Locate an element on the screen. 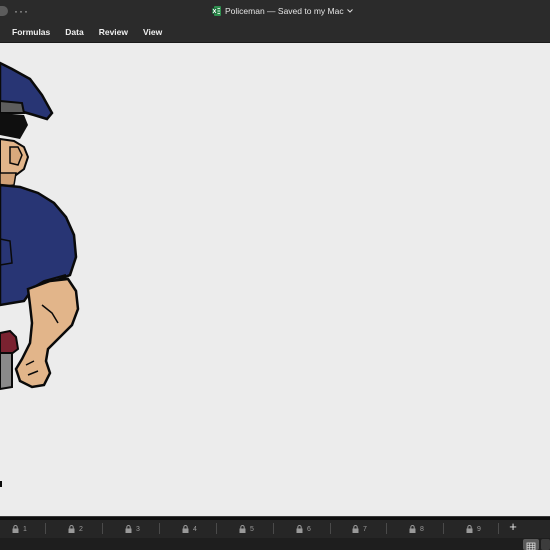 The width and height of the screenshot is (550, 550). excel-doc-icon is located at coordinates (216, 11).